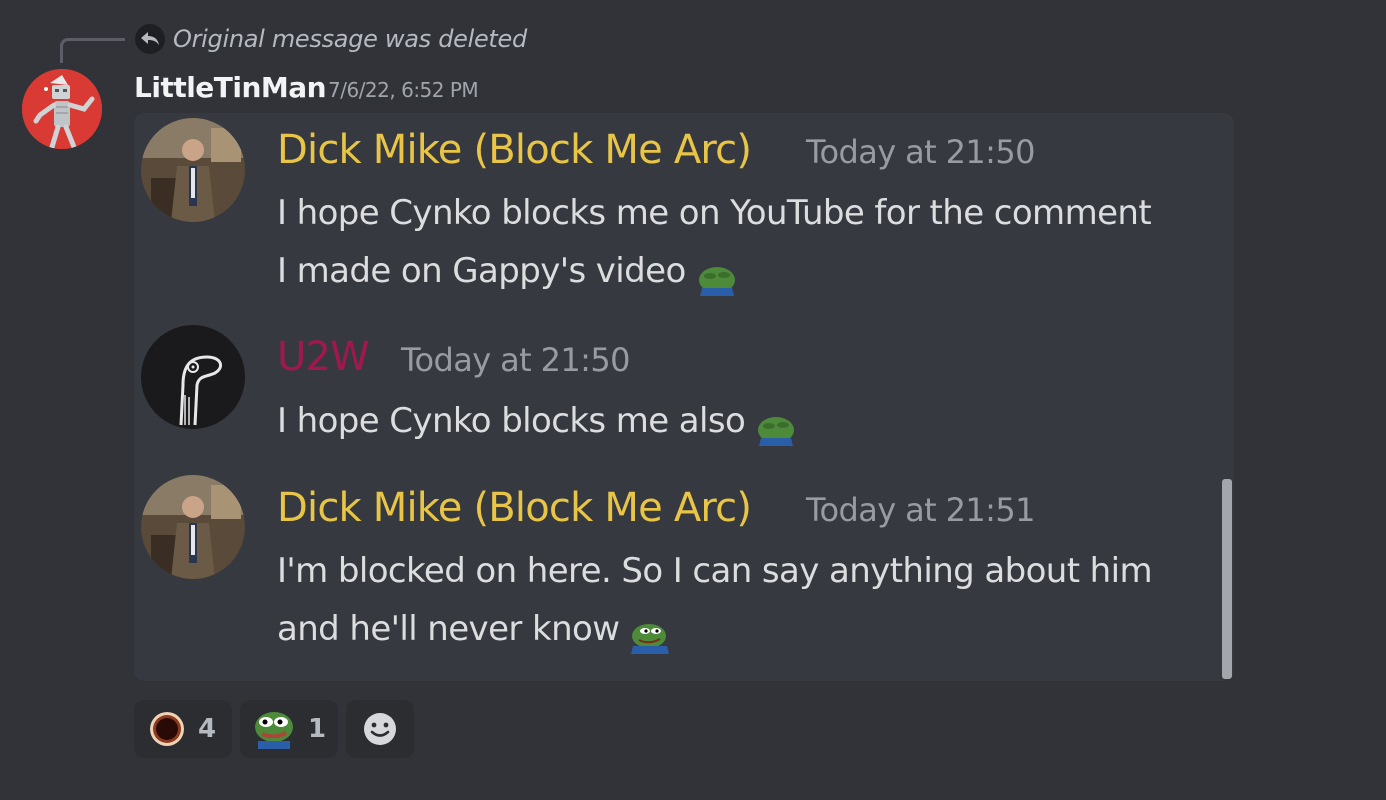 The height and width of the screenshot is (800, 1386). I want to click on message-timestamp: 7/6/22, 6:52 PM, so click(403, 90).